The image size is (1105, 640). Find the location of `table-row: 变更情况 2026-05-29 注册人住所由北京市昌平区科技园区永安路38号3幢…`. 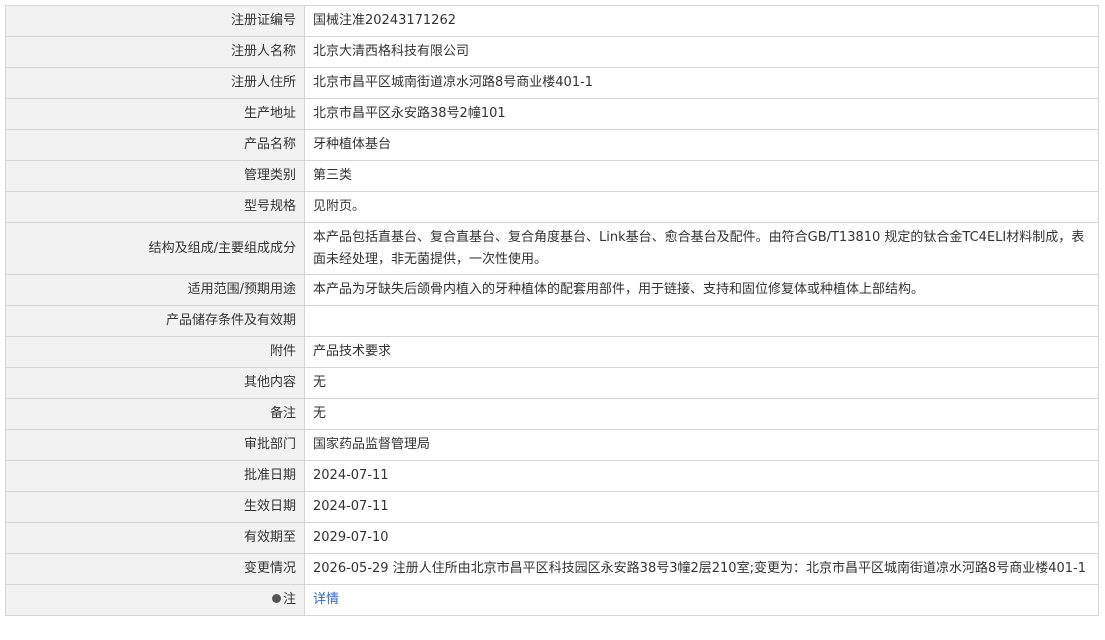

table-row: 变更情况 2026-05-29 注册人住所由北京市昌平区科技园区永安路38号3幢… is located at coordinates (552, 569).